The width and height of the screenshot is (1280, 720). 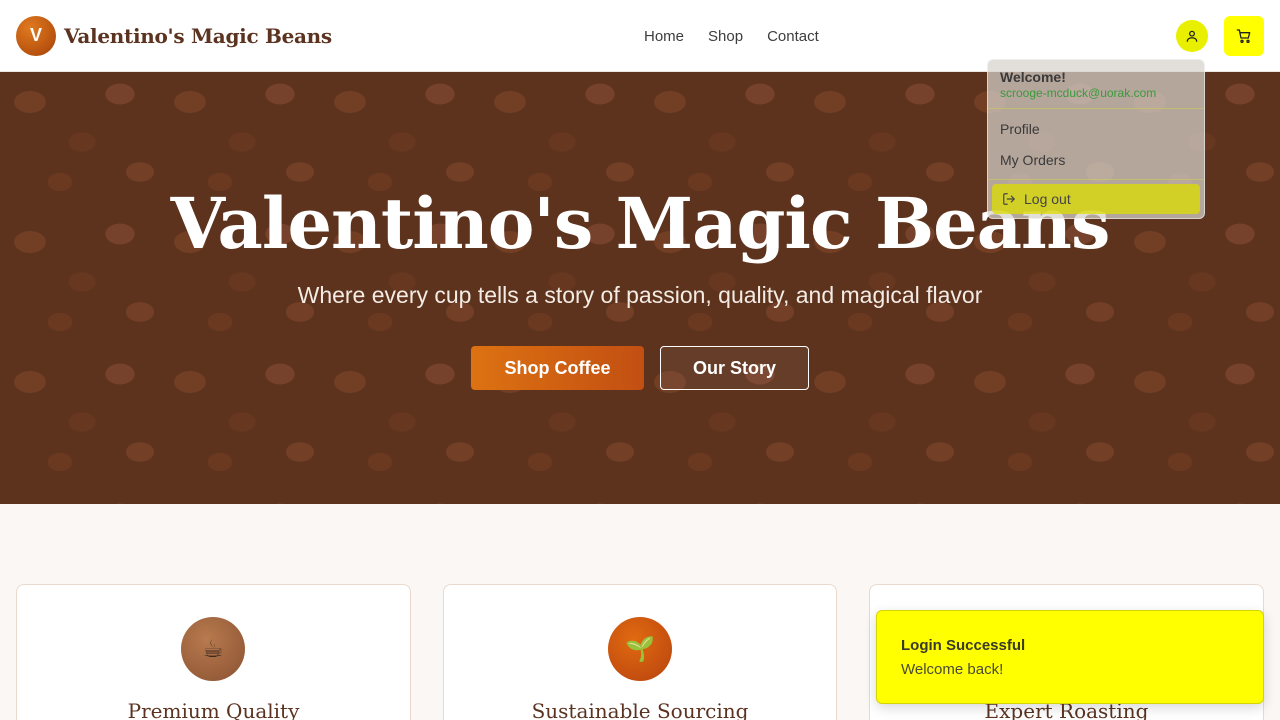 What do you see at coordinates (725, 36) in the screenshot?
I see `nav-shop: Shop` at bounding box center [725, 36].